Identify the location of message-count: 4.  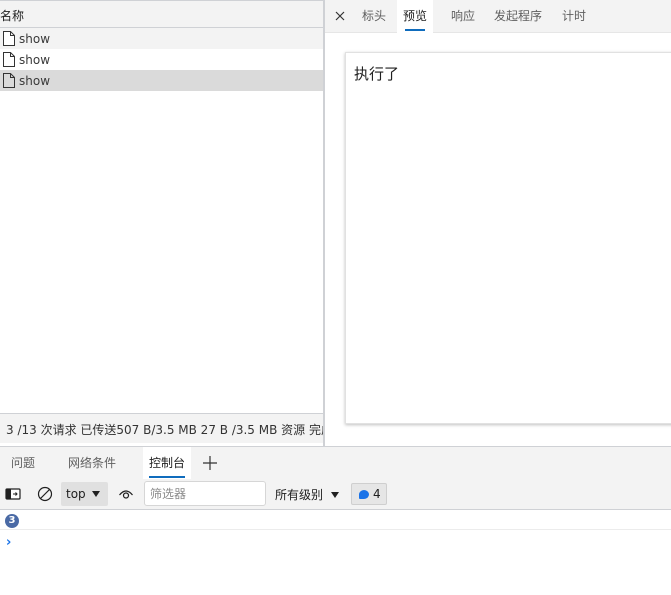
(377, 494).